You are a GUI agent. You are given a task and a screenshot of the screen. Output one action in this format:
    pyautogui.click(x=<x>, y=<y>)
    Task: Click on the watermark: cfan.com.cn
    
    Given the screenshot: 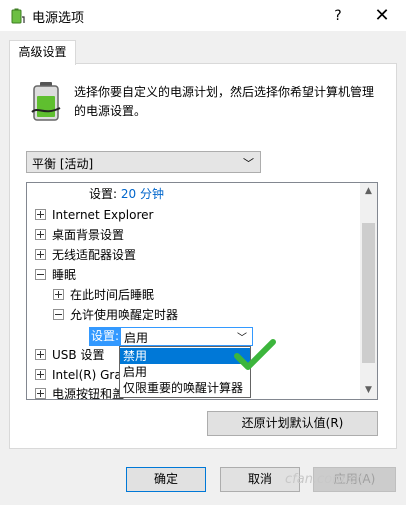 What is the action you would take?
    pyautogui.click(x=325, y=479)
    